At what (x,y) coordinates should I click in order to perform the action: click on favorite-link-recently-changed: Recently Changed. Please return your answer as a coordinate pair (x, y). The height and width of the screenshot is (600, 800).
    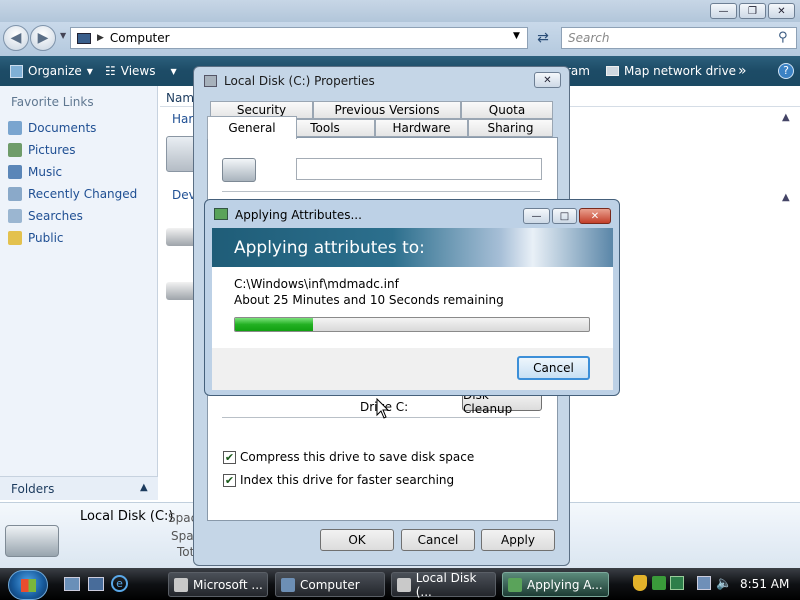
    Looking at the image, I should click on (72, 194).